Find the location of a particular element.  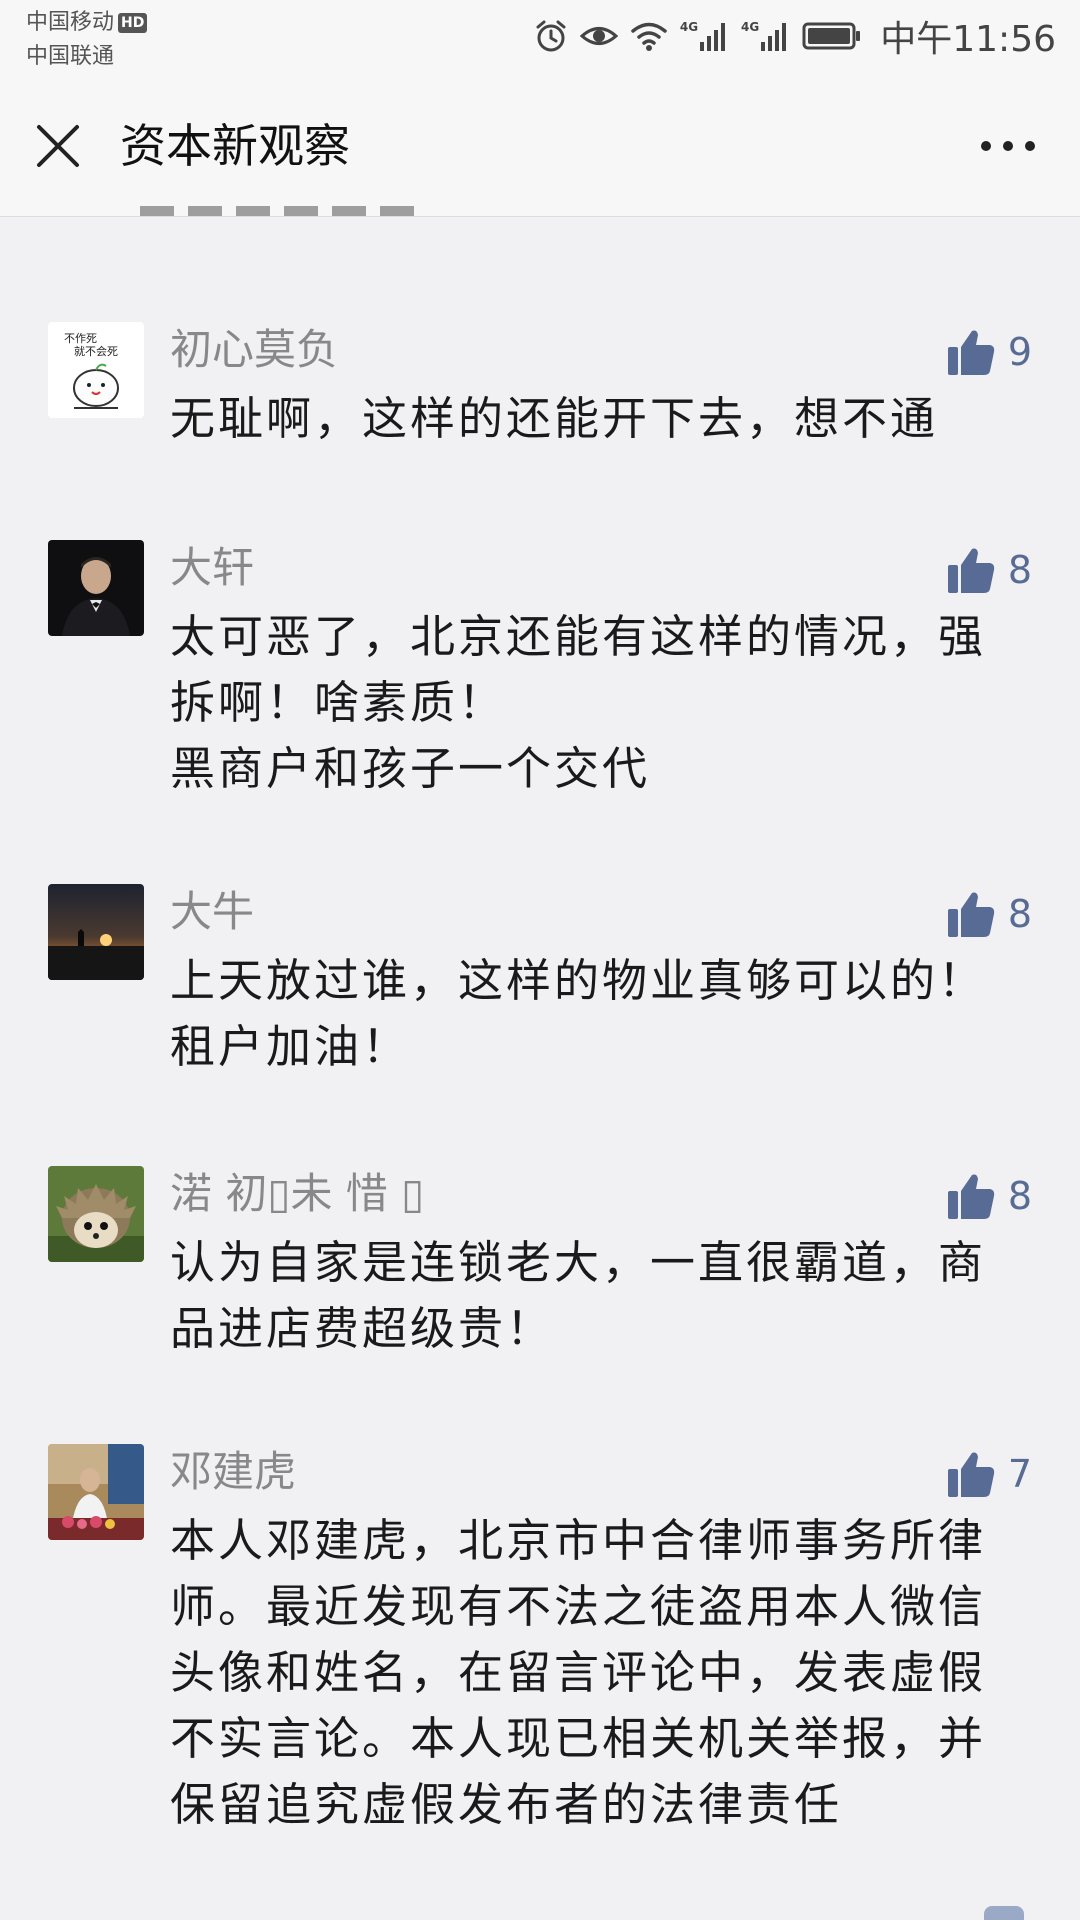

hd-badge: HD is located at coordinates (133, 23).